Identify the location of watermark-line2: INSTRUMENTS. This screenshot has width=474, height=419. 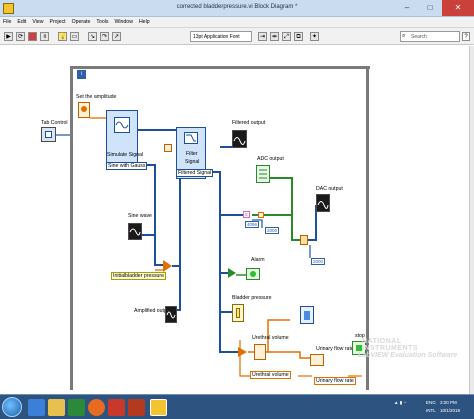
(390, 348).